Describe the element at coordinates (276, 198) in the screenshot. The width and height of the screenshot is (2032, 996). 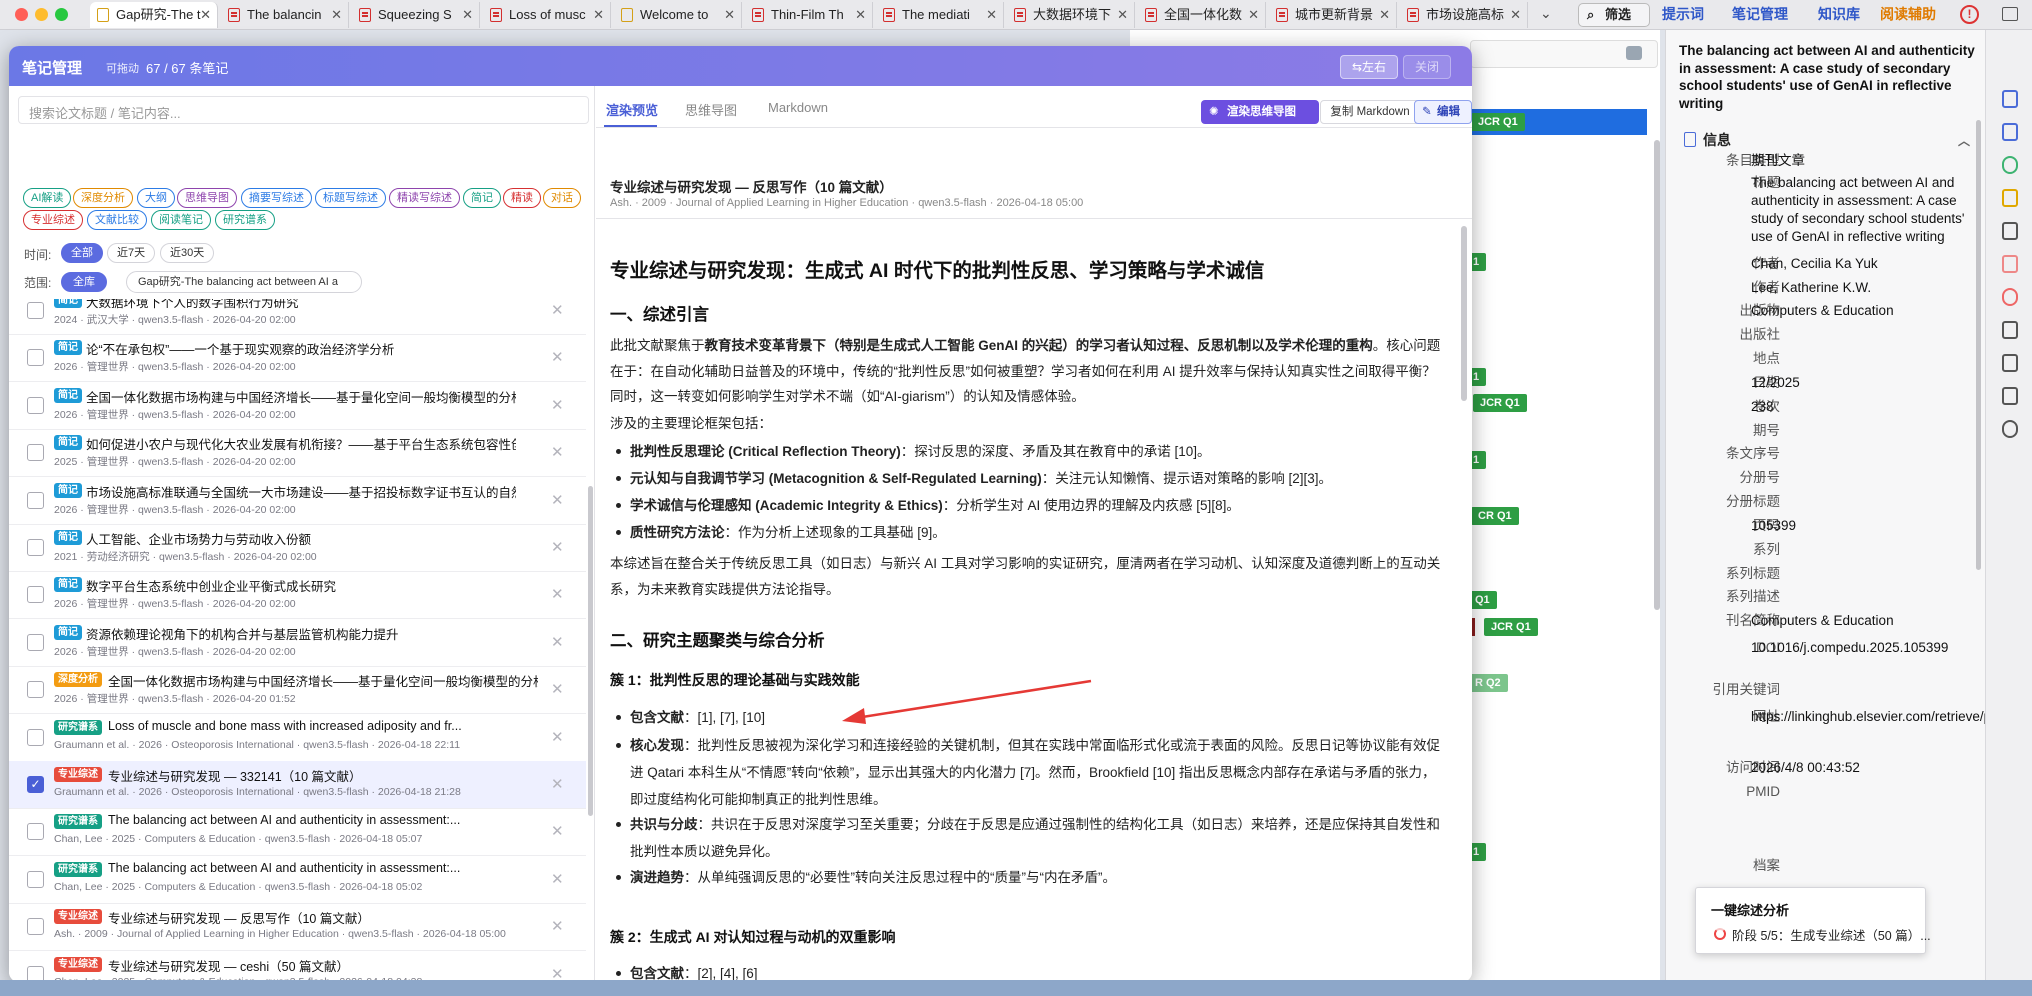
I see `type-tag: 摘要写综述` at that location.